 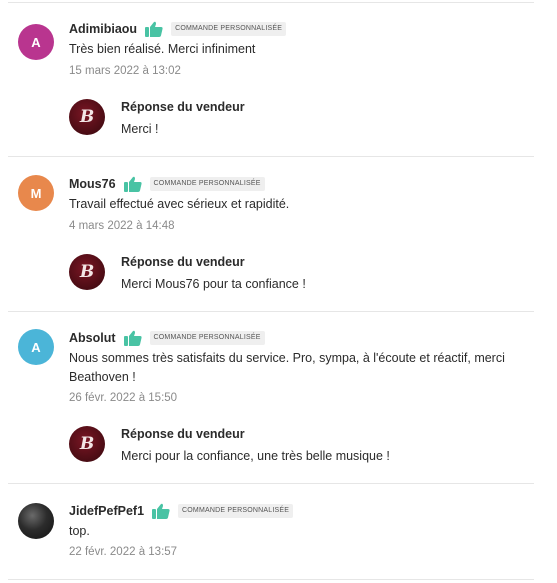 I want to click on author-name: Mous76, so click(x=92, y=184).